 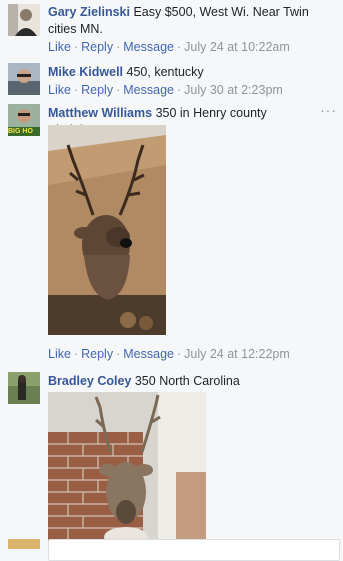 I want to click on reply-input, so click(x=194, y=550).